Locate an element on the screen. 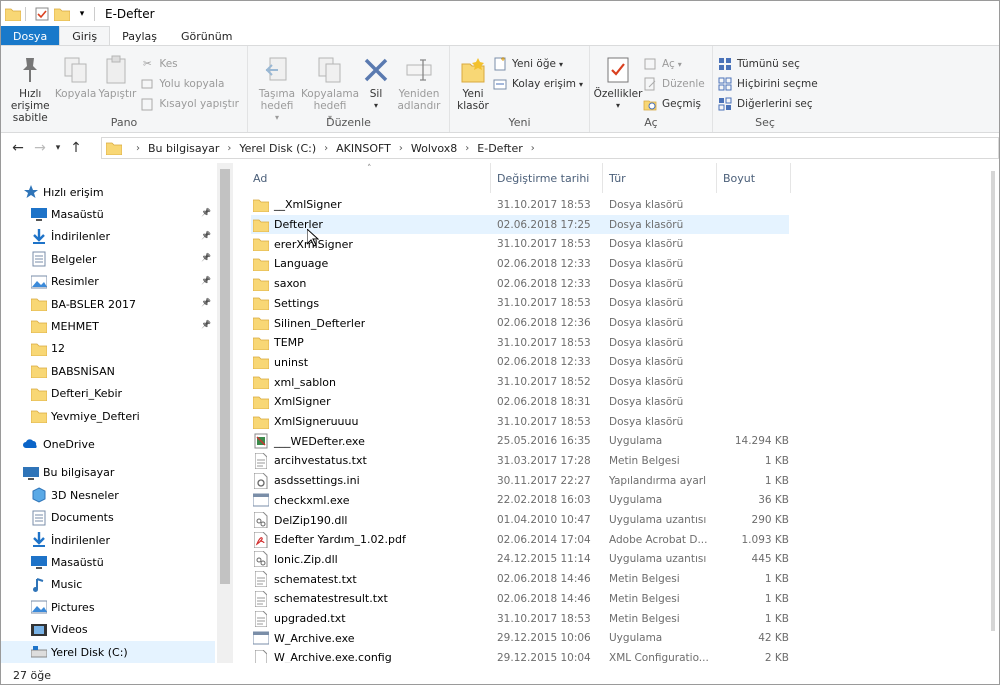 The image size is (1000, 685). nav-onedrive: OneDrive is located at coordinates (108, 444).